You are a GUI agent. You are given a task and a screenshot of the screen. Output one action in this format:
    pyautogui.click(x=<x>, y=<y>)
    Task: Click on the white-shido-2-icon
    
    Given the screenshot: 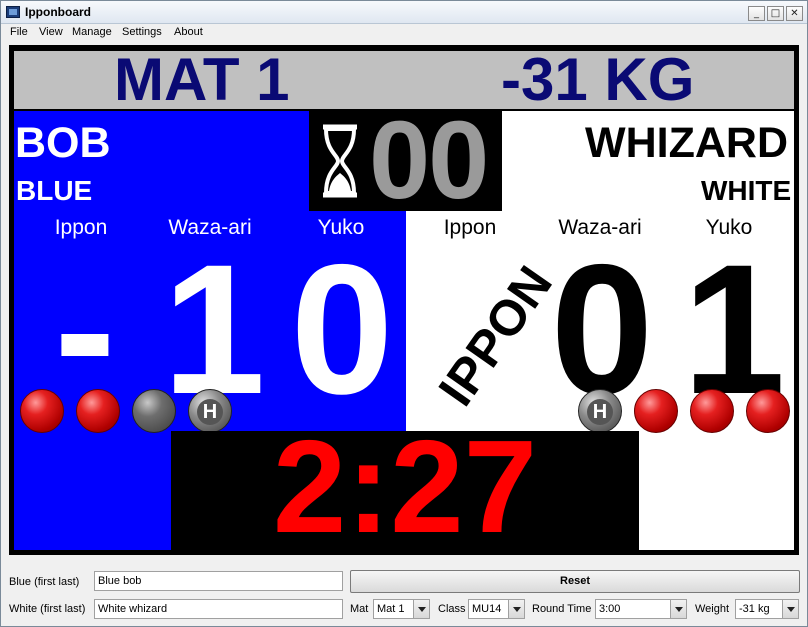 What is the action you would take?
    pyautogui.click(x=712, y=411)
    